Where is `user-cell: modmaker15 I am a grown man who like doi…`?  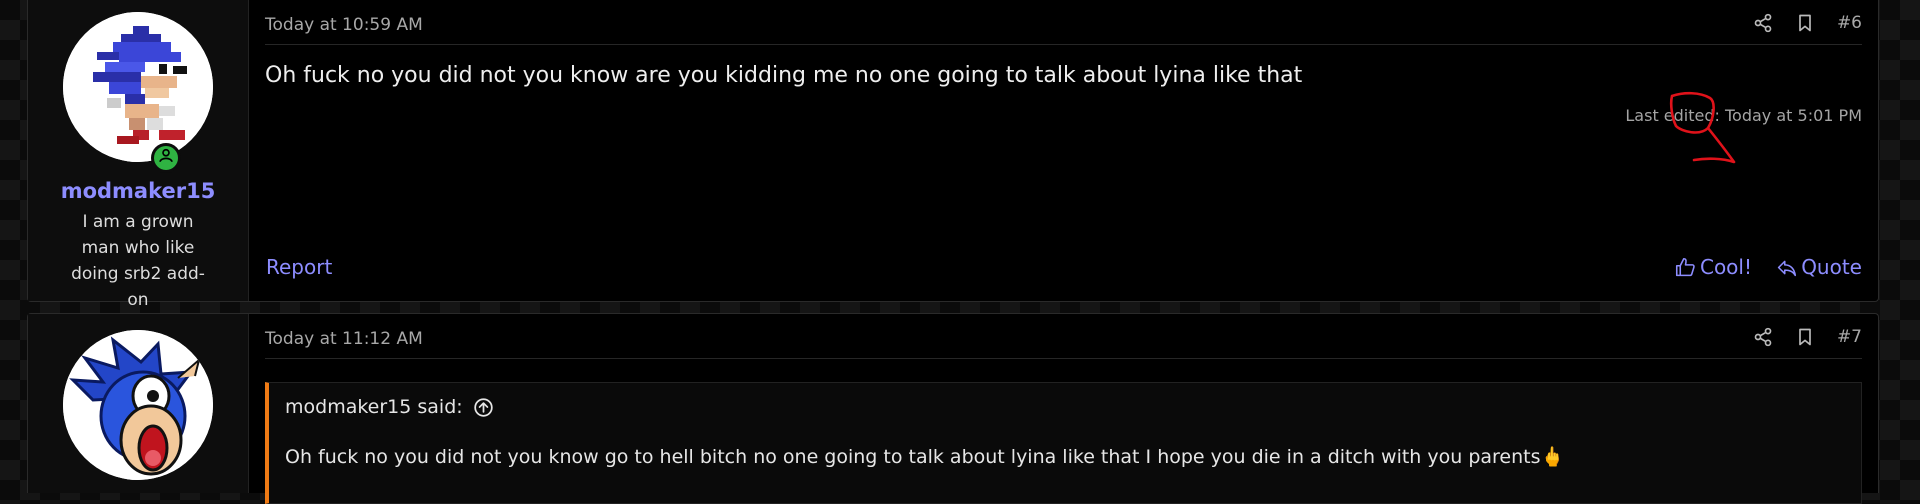 user-cell: modmaker15 I am a grown man who like doi… is located at coordinates (138, 155).